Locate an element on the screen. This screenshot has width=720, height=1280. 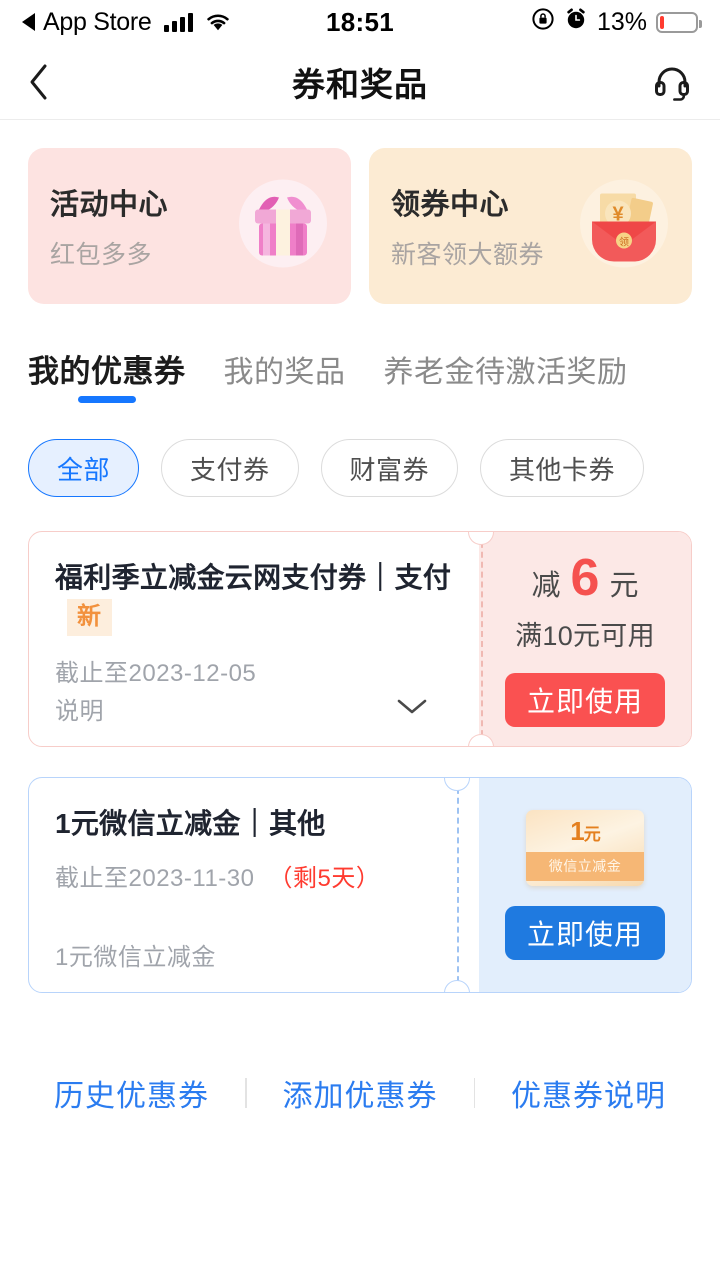
tab-label: 养老金待激活奖励 is located at coordinates (505, 372).